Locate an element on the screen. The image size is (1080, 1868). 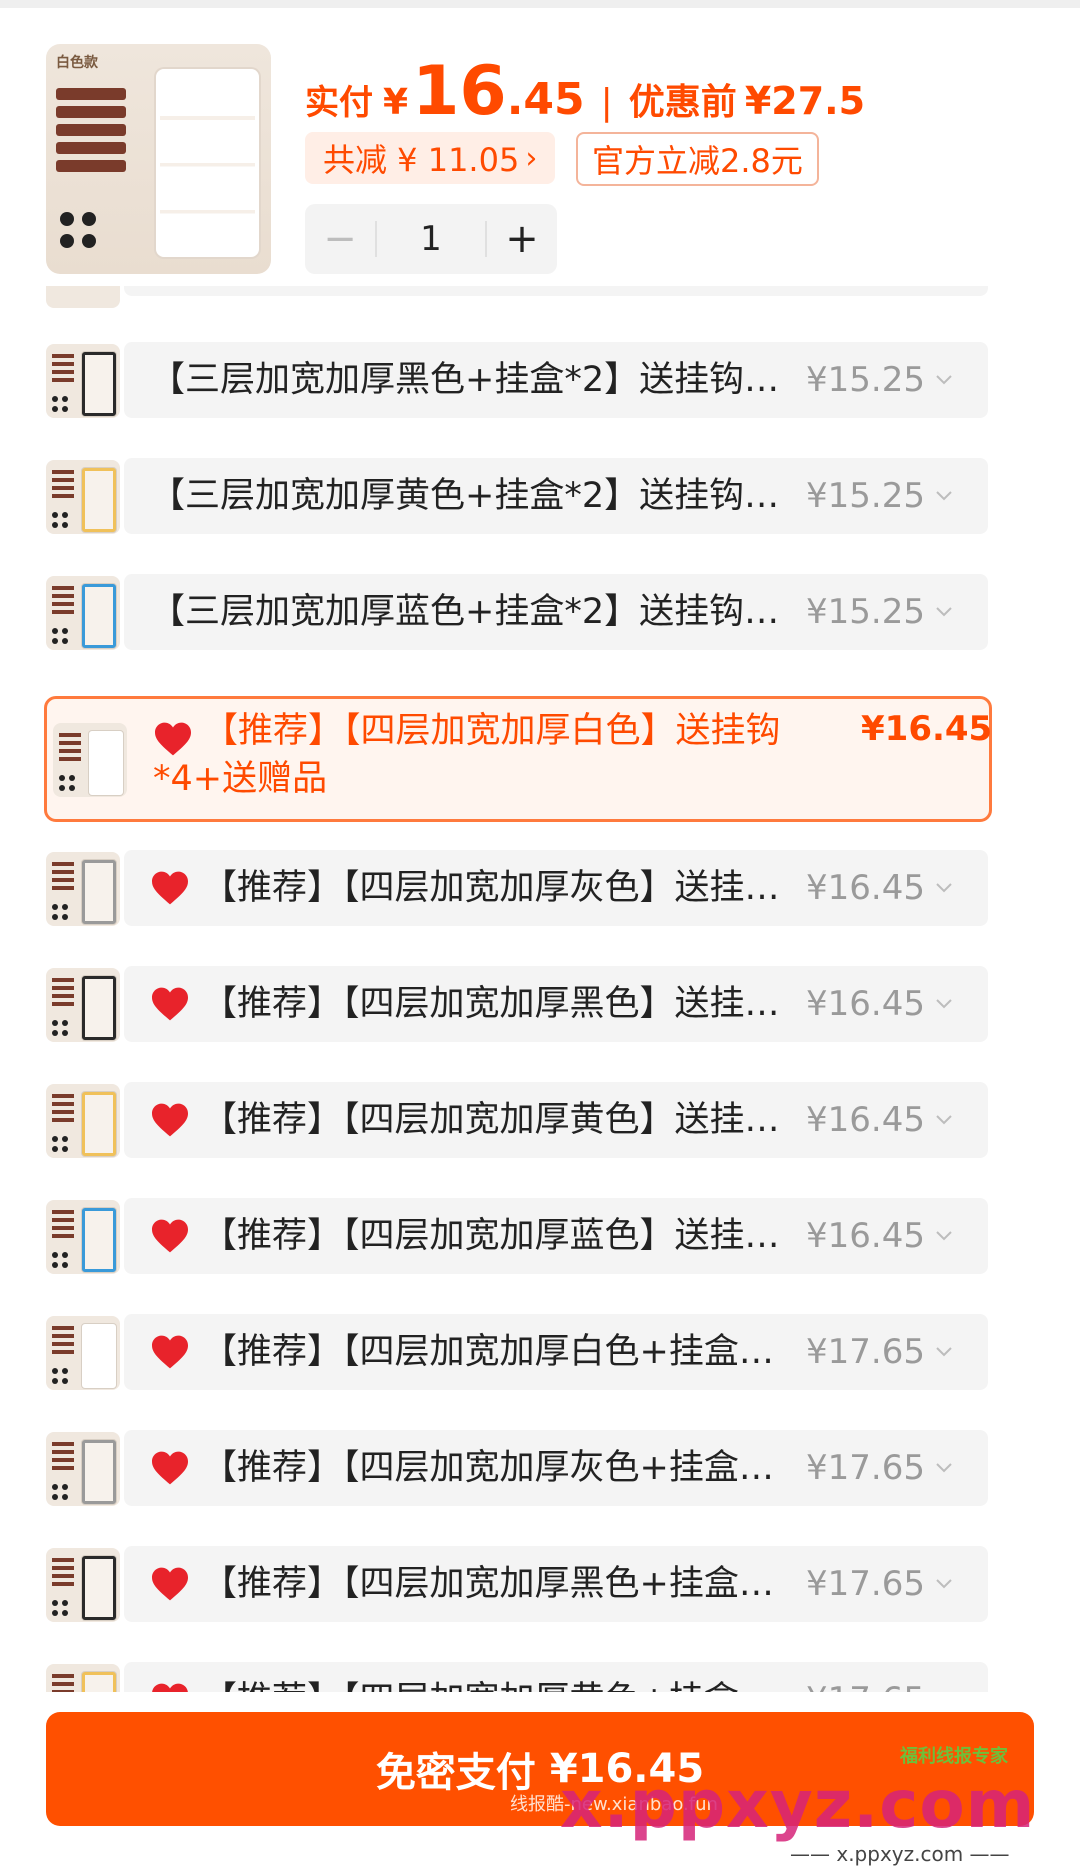
sku-option: 【三层加宽加厚黑色+挂盒*2】送挂钩*4+送赠品 ¥15.25 is located at coordinates (540, 380).